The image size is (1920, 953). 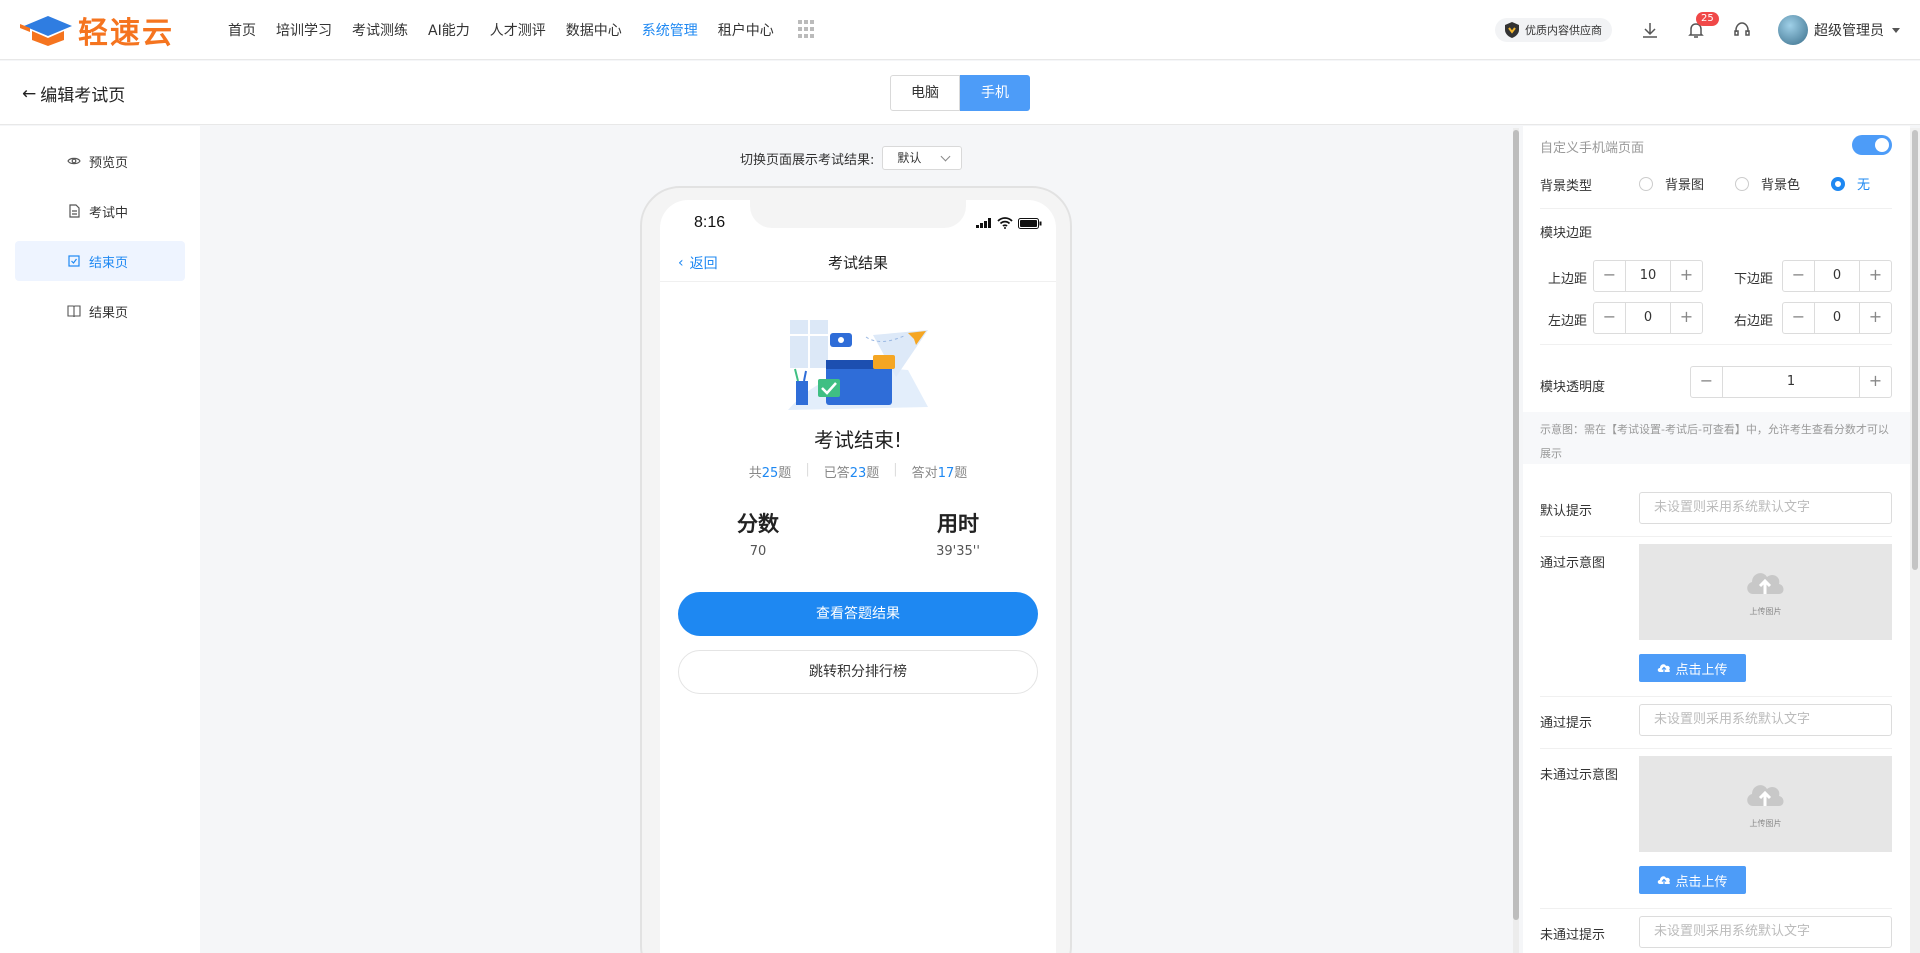 I want to click on radio-bg-color: 背景色, so click(x=1767, y=183).